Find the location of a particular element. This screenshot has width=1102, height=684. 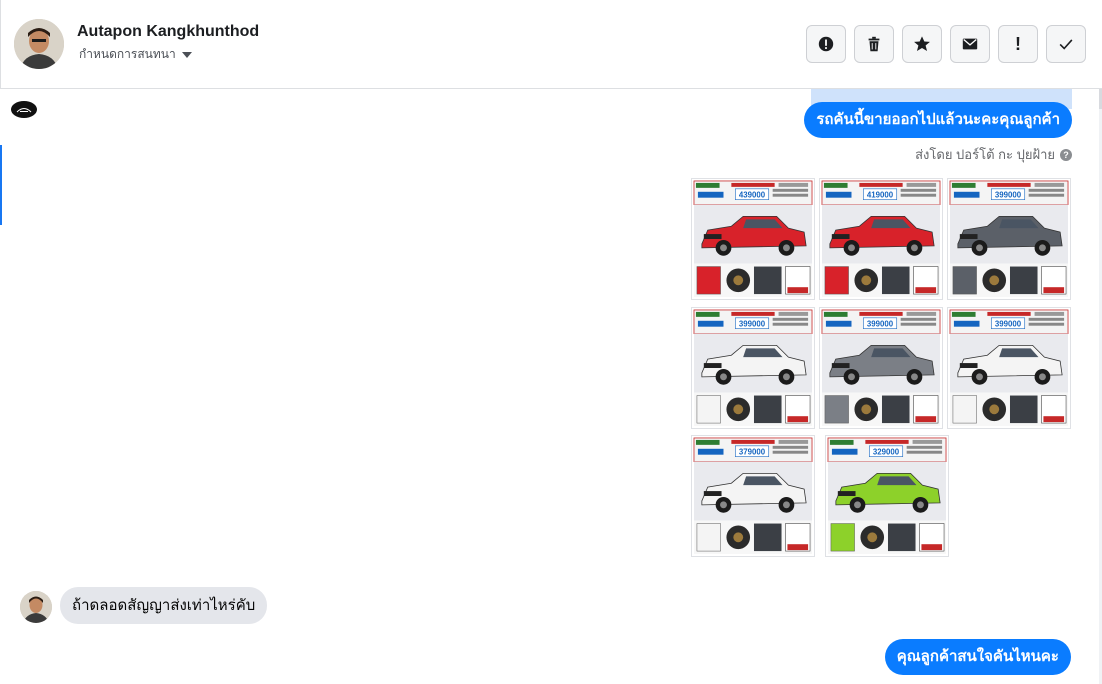

delete-button is located at coordinates (874, 44).